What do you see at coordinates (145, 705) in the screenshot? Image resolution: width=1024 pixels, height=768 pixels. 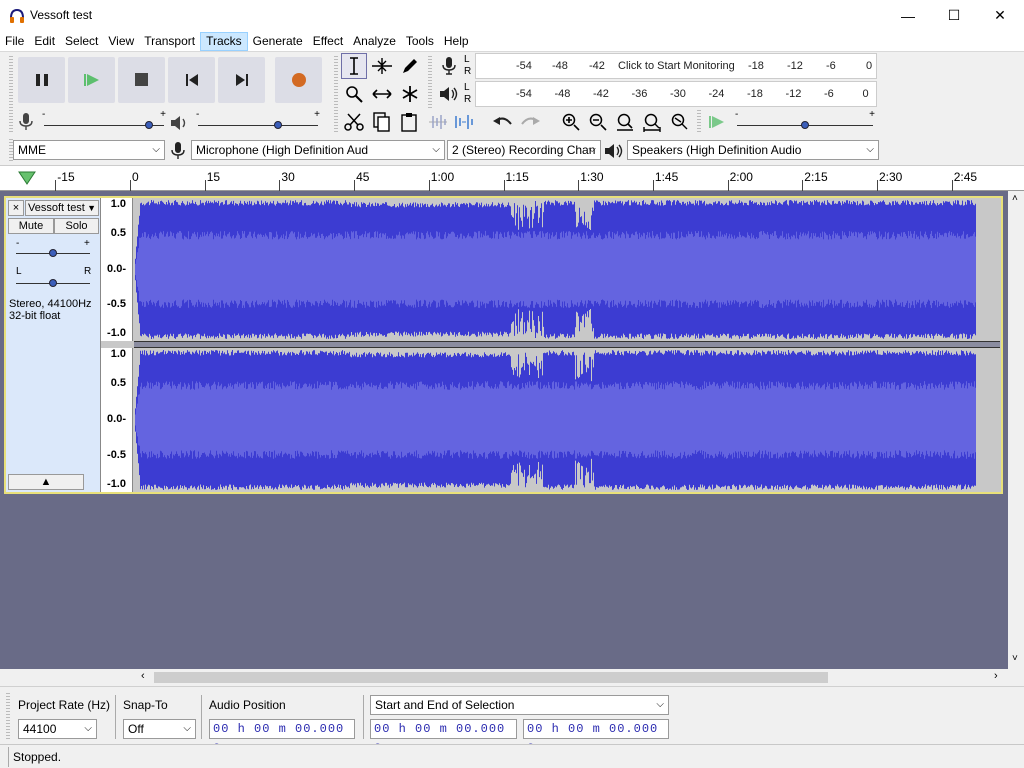 I see `snap-to-label: Snap-To` at bounding box center [145, 705].